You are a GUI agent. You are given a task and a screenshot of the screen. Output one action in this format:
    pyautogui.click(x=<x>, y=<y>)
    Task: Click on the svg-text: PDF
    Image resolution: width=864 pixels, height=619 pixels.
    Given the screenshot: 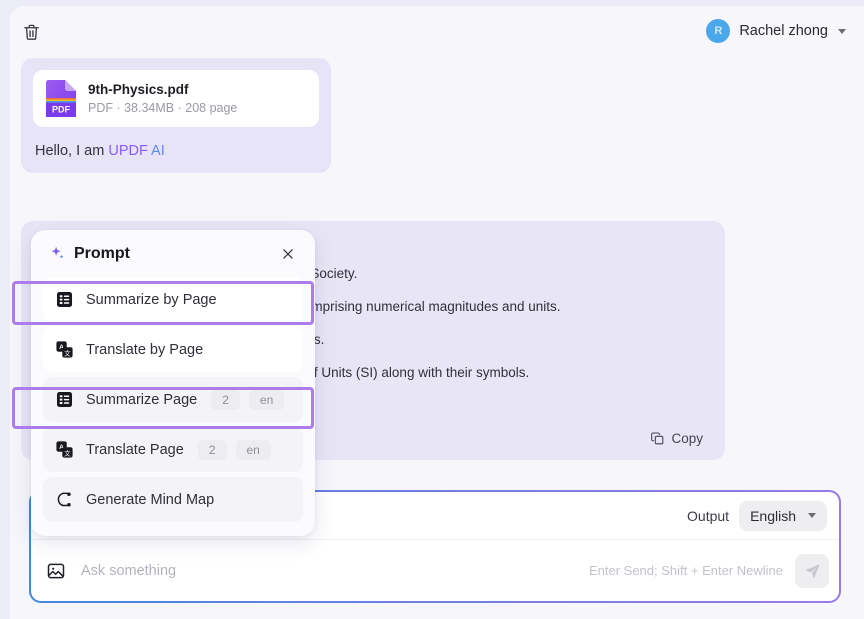 What is the action you would take?
    pyautogui.click(x=61, y=110)
    